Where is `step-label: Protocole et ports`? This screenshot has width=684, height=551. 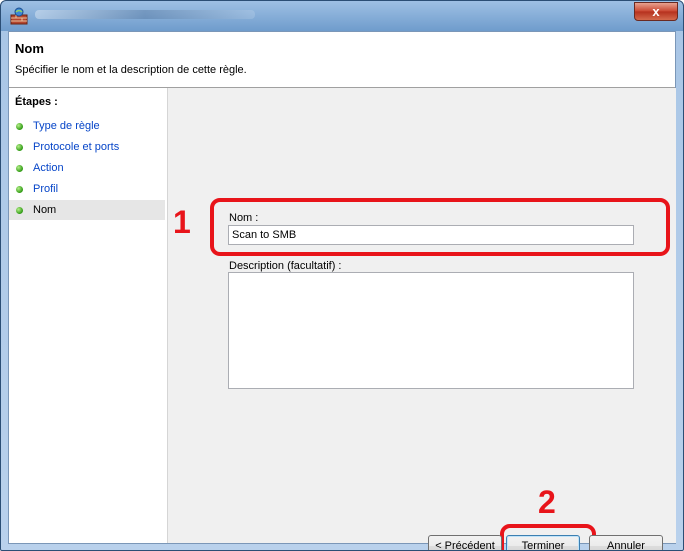
step-label: Protocole et ports is located at coordinates (76, 147).